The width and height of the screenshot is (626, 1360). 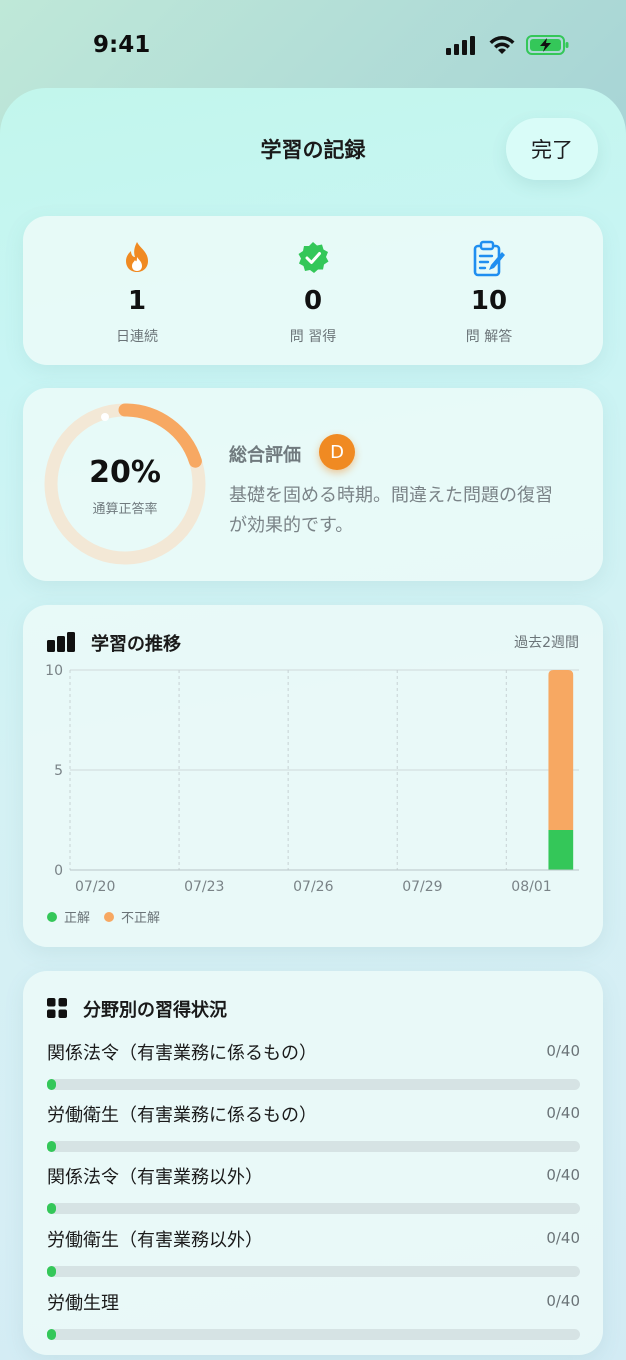 I want to click on legend-correct: 正解, so click(x=68, y=916).